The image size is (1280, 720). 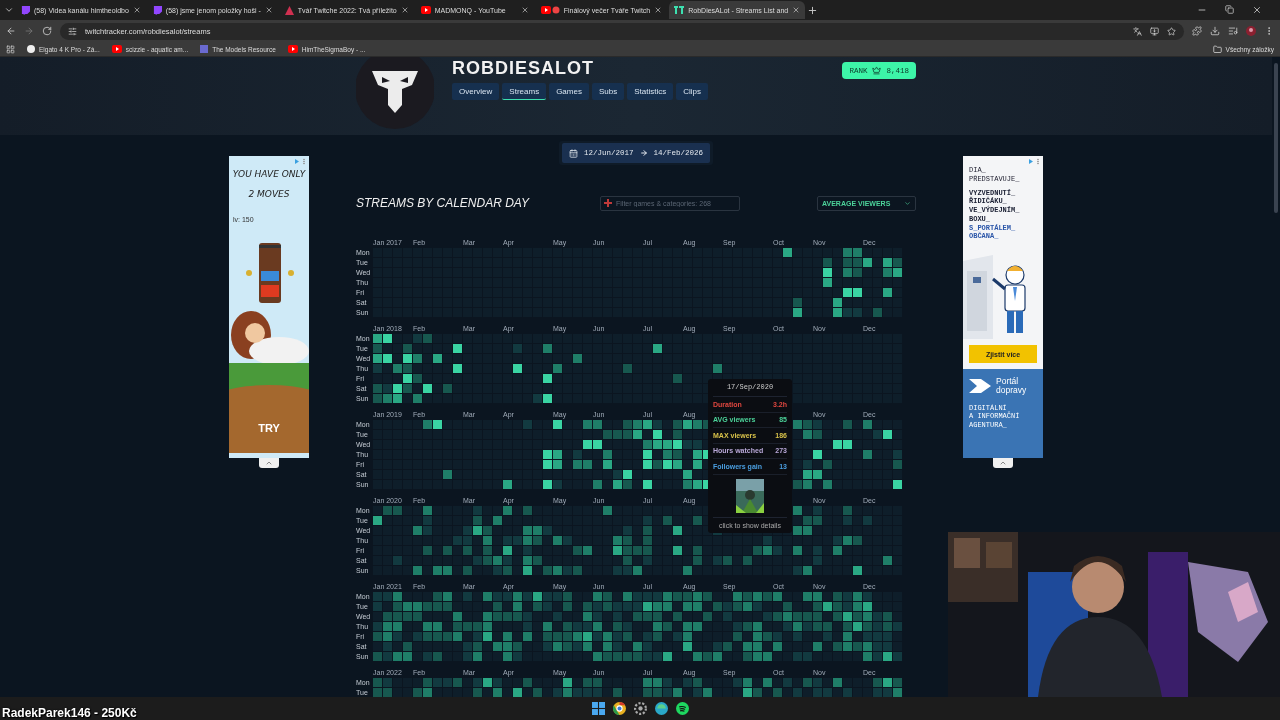 I want to click on nav-tab: Statistics, so click(x=650, y=91).